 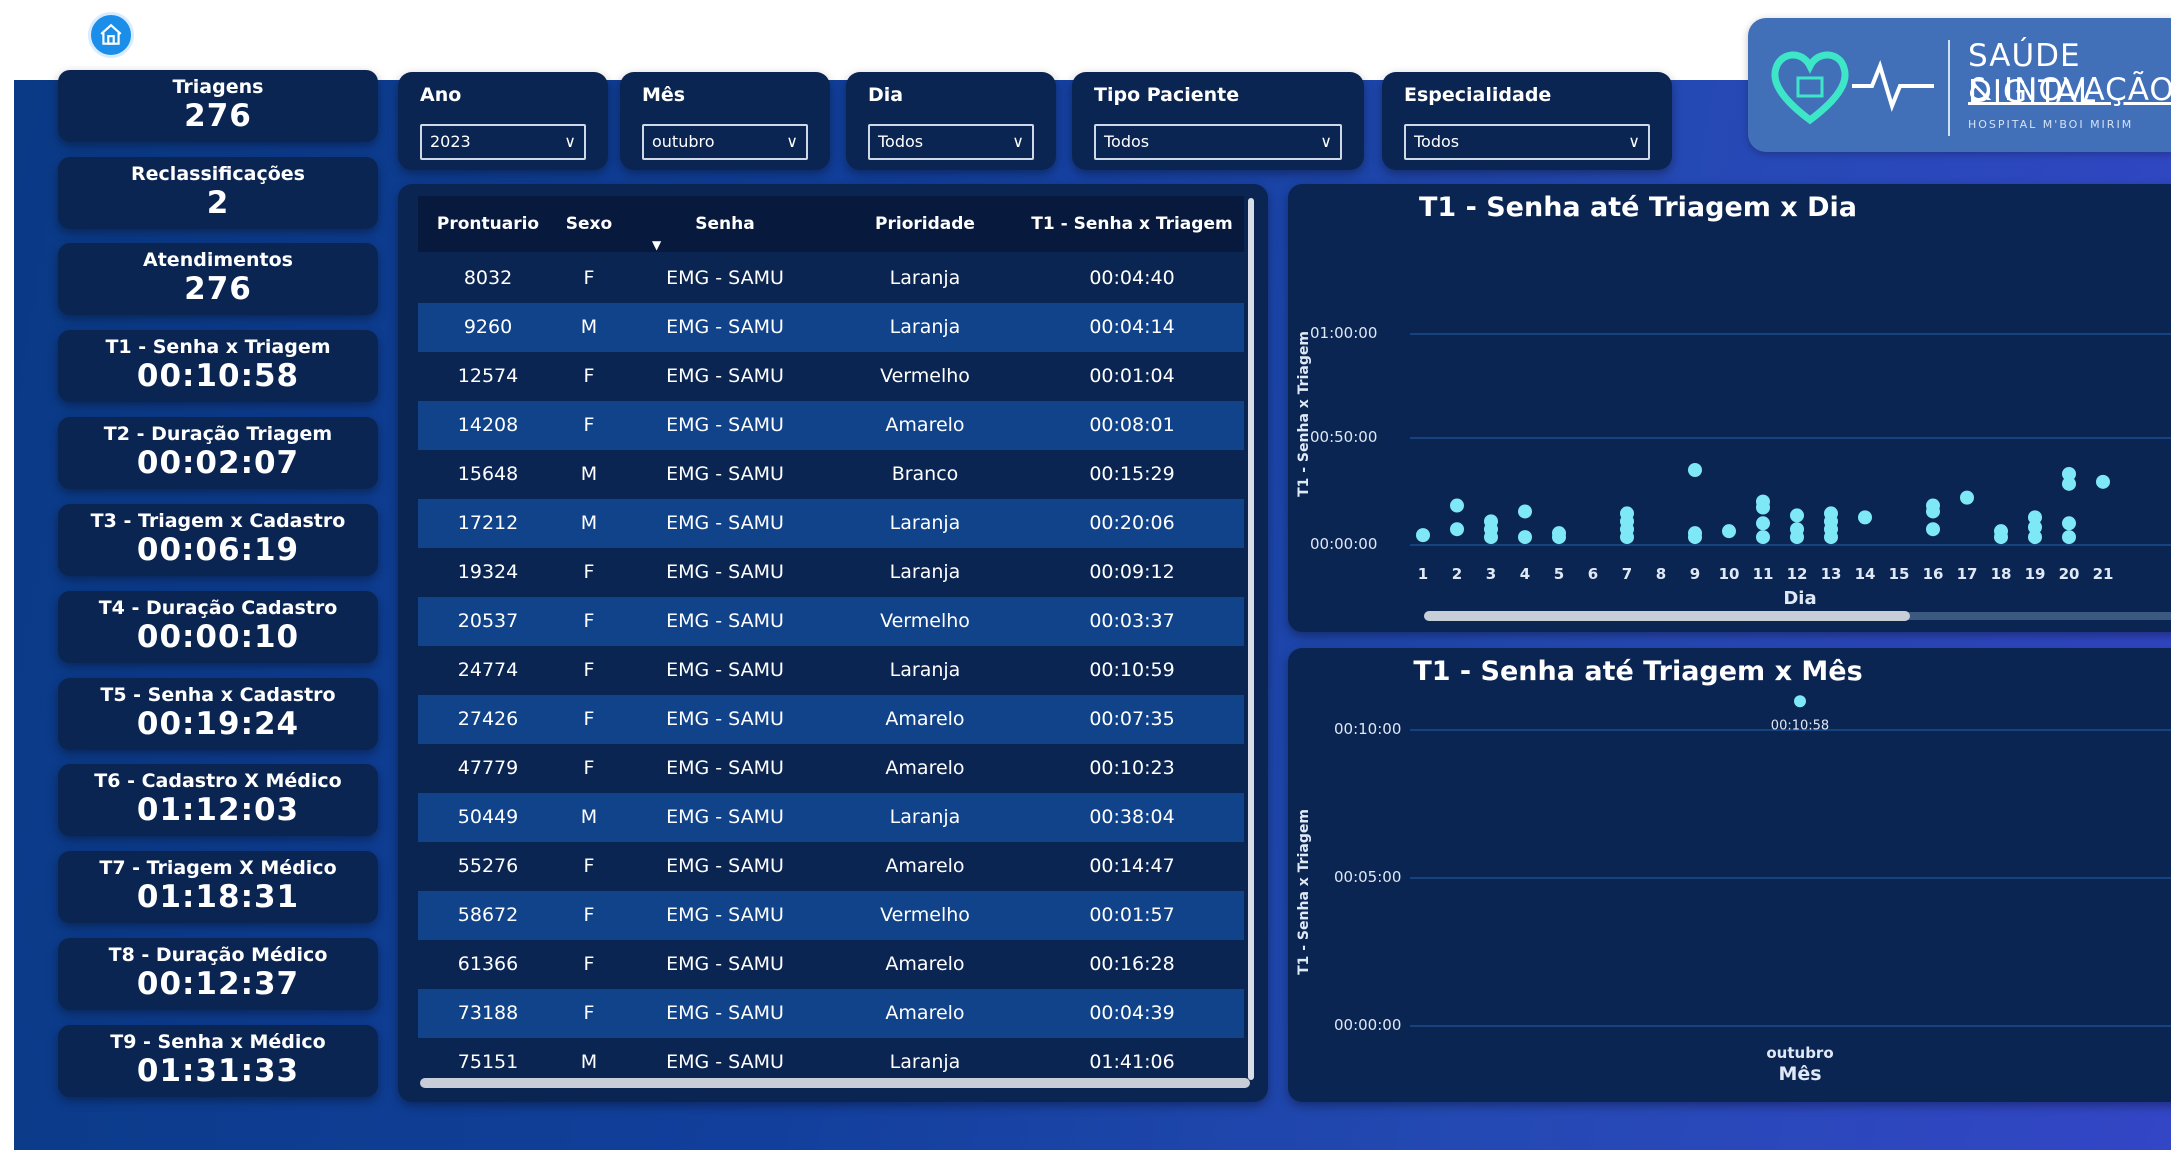 I want to click on table-row: 20537 F EMG - SAMU Vermelho 00:03:37, so click(x=831, y=621).